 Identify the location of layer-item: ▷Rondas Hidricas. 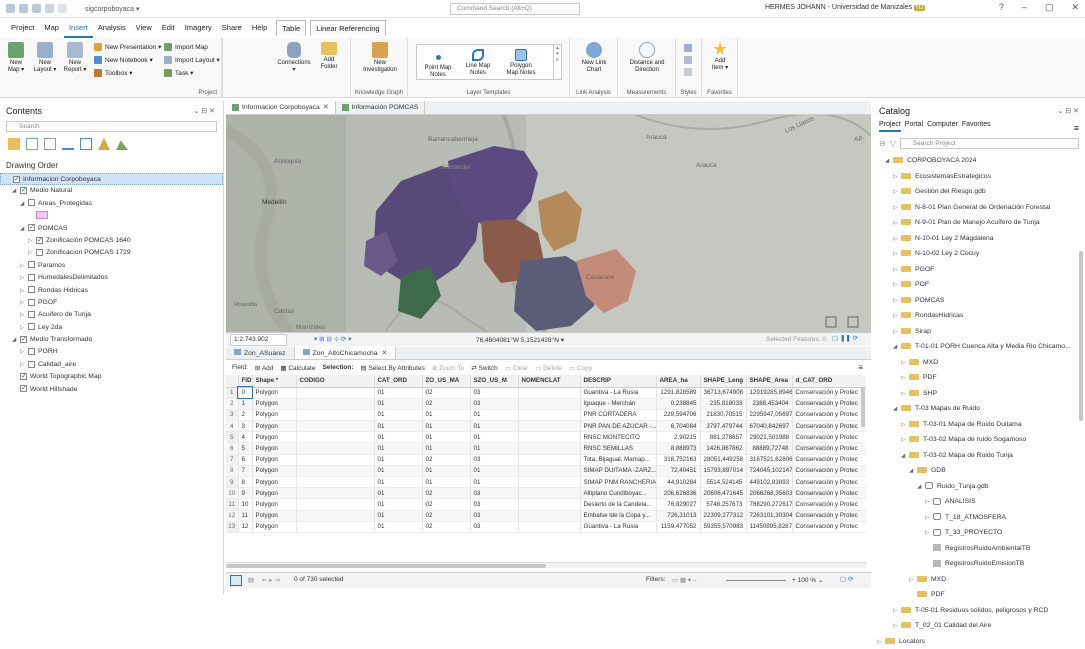
(111, 291).